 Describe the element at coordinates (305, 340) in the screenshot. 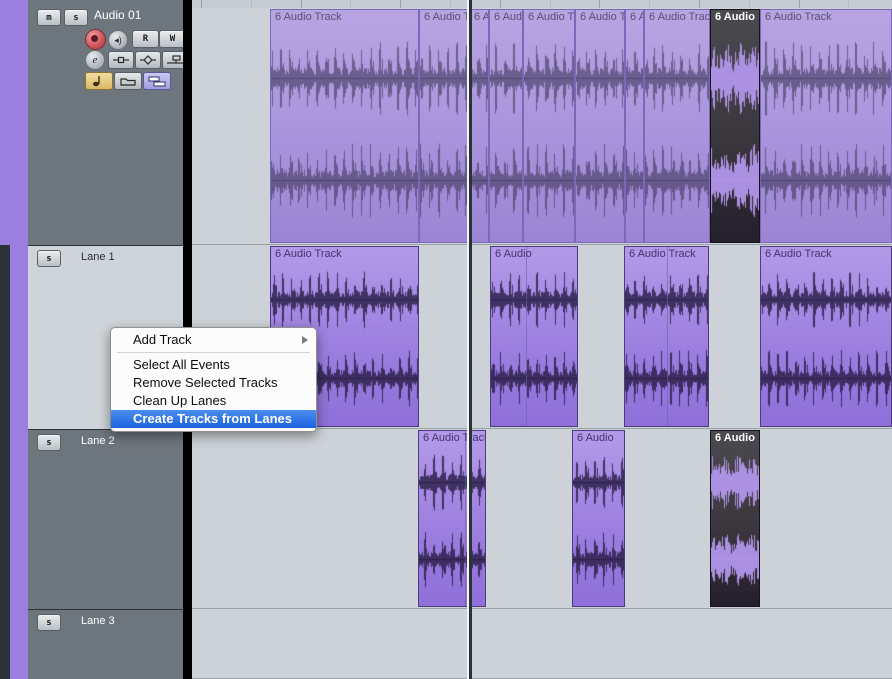

I see `submenu-arrow-icon` at that location.